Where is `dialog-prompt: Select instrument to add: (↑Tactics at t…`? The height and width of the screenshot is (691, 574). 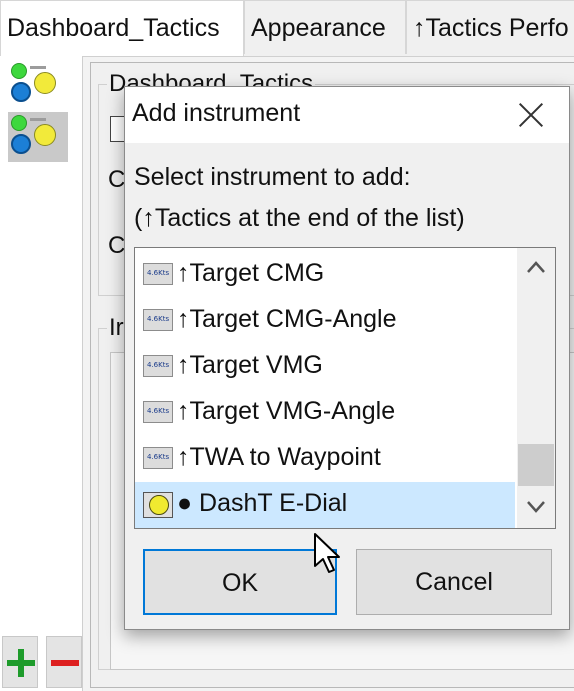 dialog-prompt: Select instrument to add: (↑Tactics at t… is located at coordinates (299, 198).